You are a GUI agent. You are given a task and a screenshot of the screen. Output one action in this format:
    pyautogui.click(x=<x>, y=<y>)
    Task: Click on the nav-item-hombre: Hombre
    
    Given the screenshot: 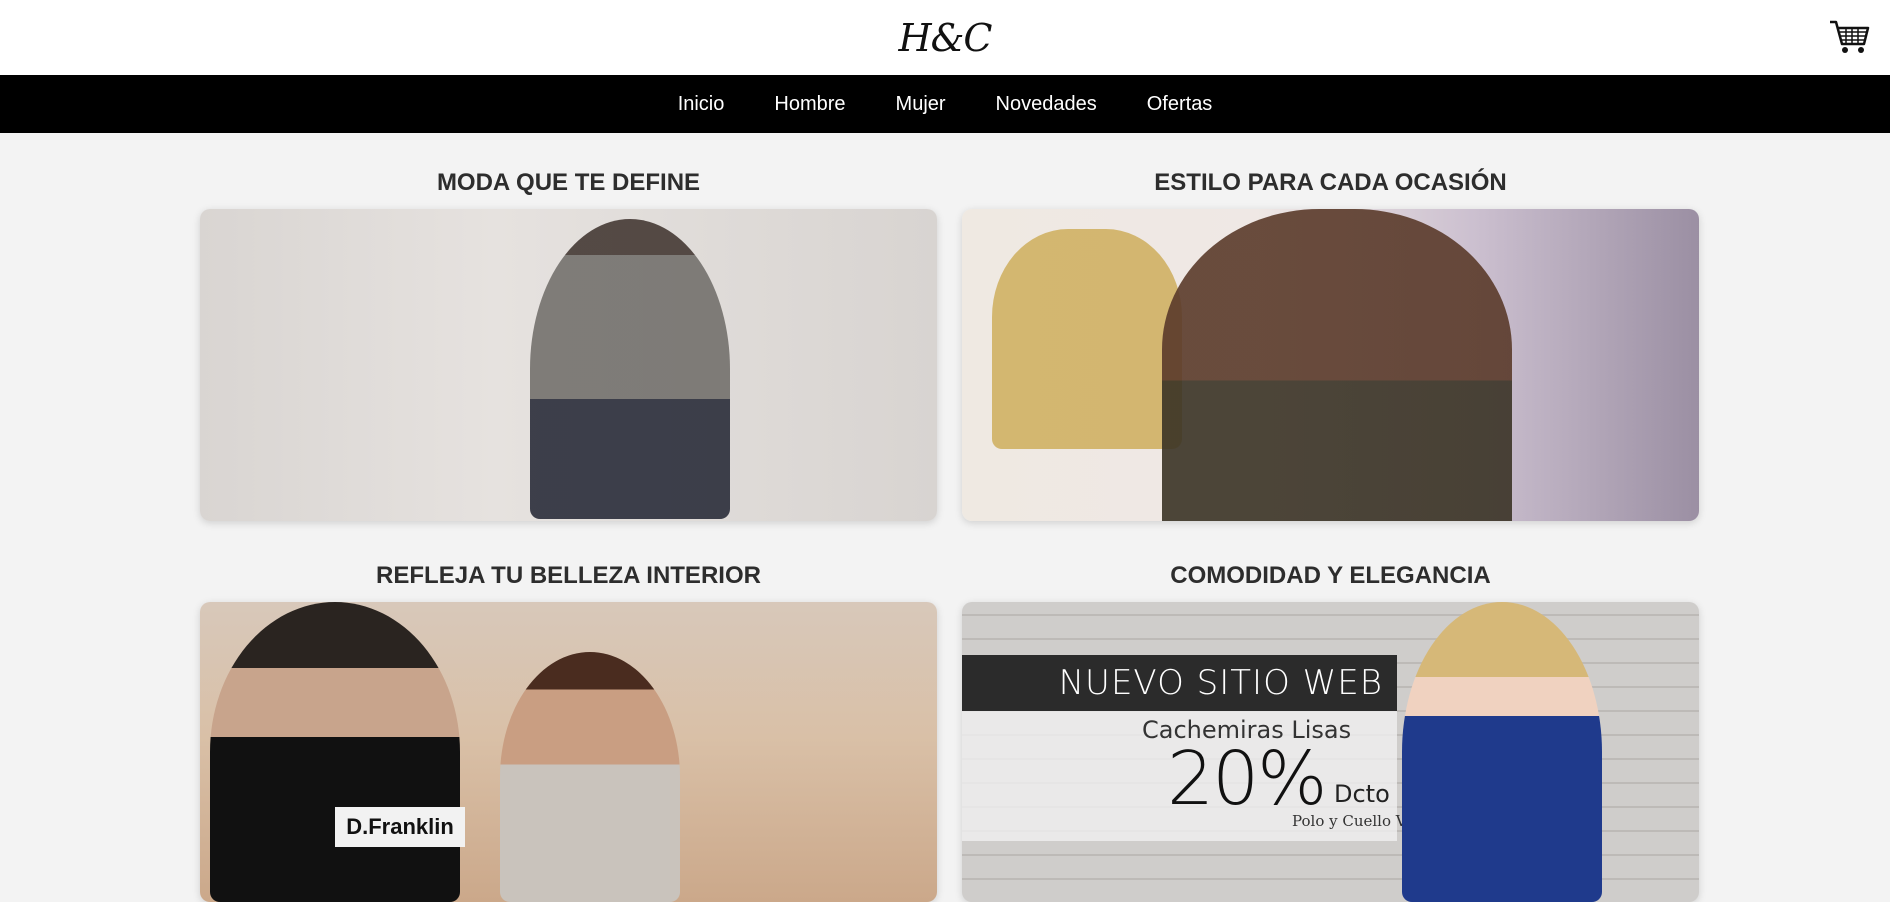 What is the action you would take?
    pyautogui.click(x=809, y=104)
    